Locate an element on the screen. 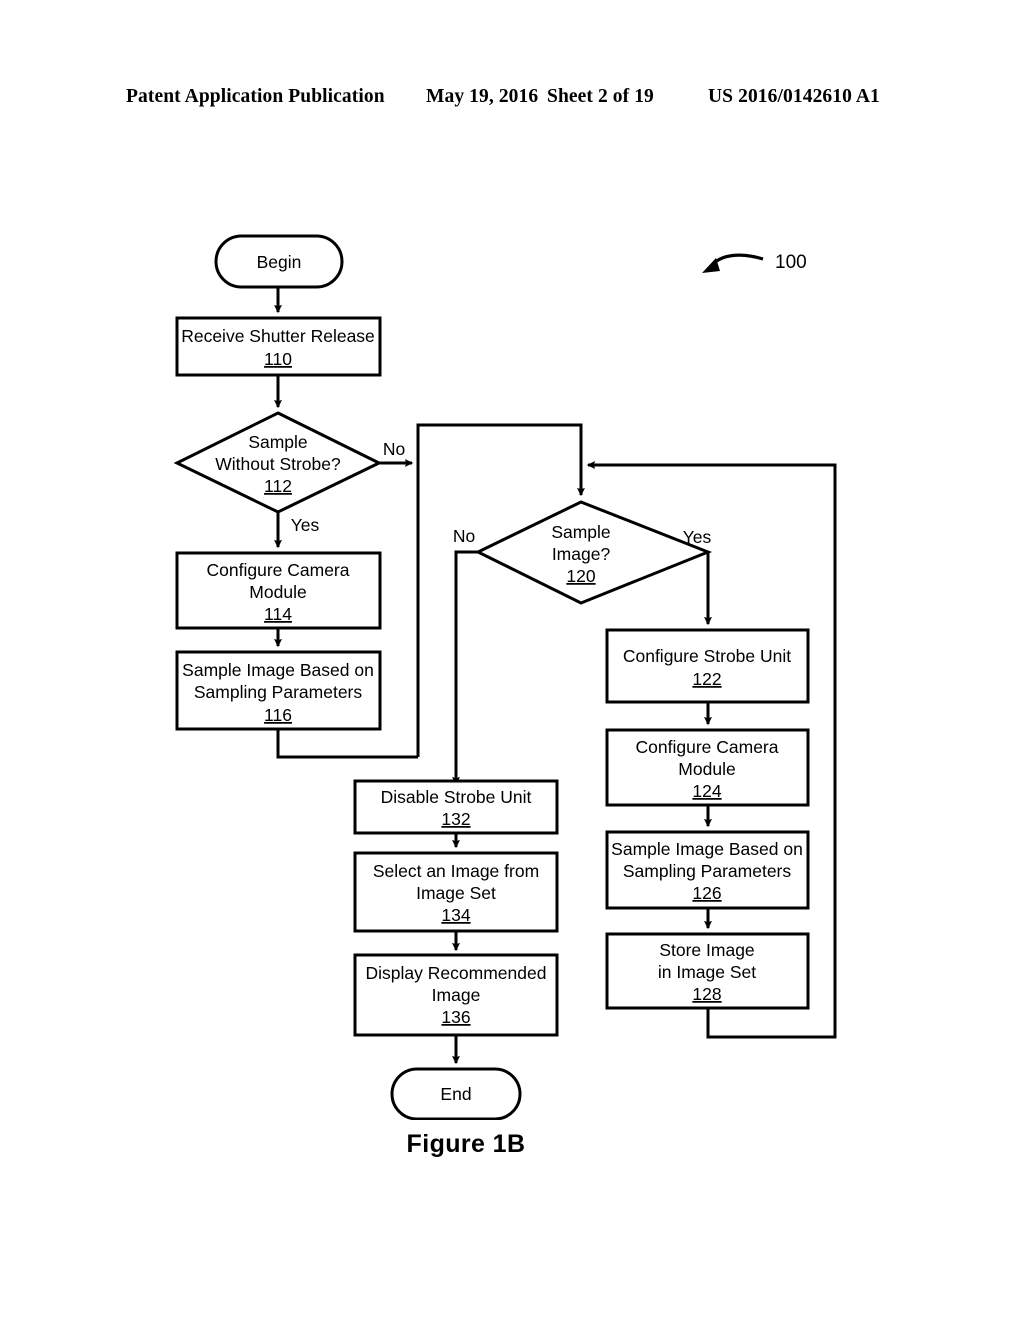 This screenshot has height=1320, width=1024. node-116-line-2: Sampling Parameters is located at coordinates (278, 692).